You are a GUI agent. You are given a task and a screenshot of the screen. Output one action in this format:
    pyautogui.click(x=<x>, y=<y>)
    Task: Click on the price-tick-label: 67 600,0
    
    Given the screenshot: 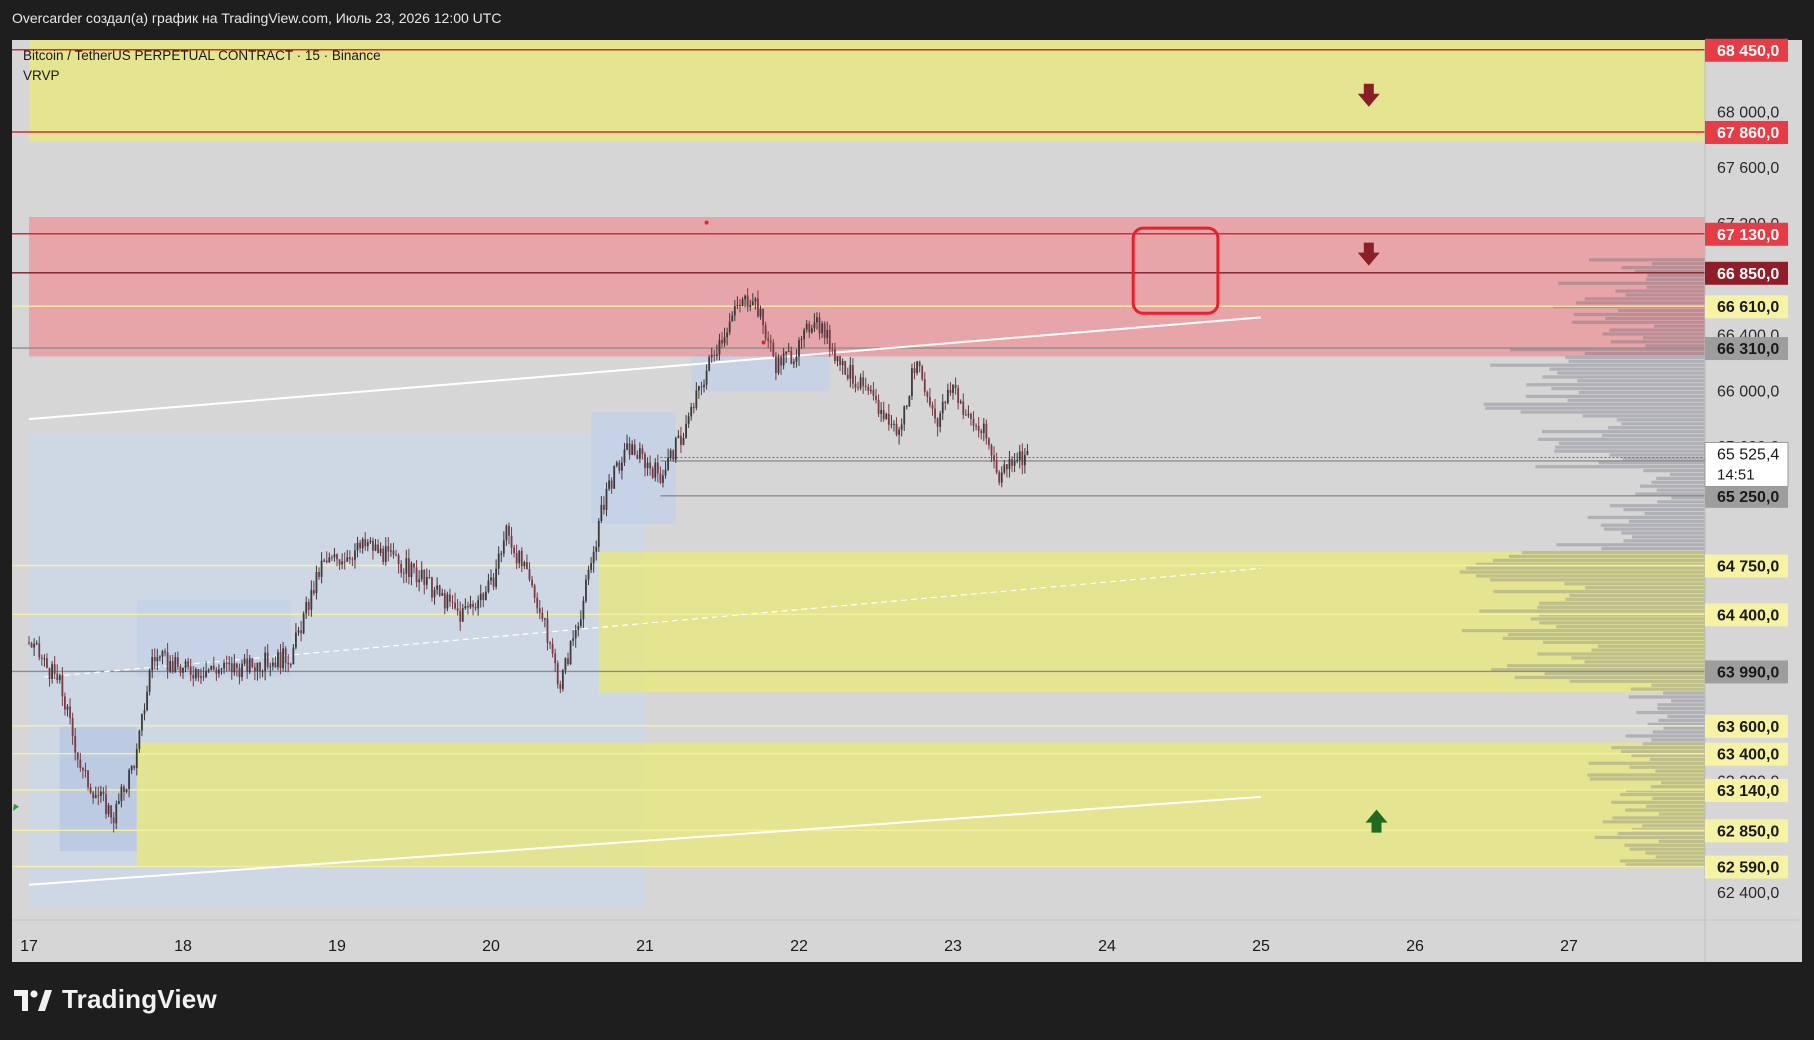 What is the action you would take?
    pyautogui.click(x=1748, y=168)
    